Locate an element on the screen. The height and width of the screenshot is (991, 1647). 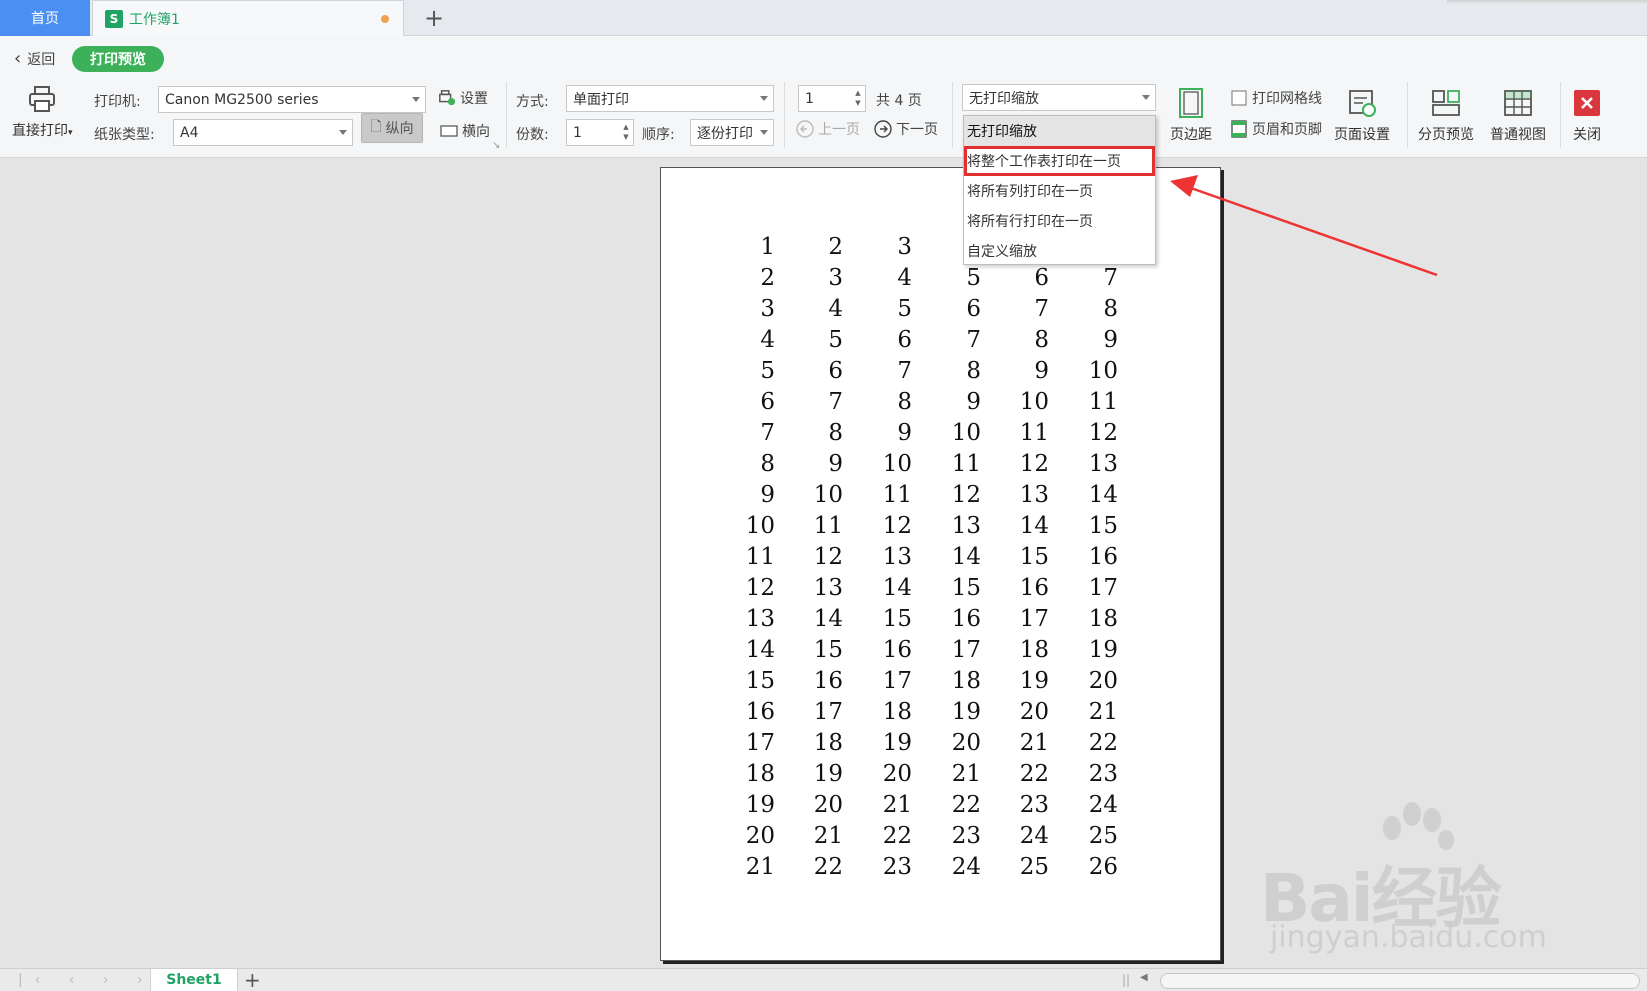
arrow-right-circle-icon is located at coordinates (883, 129).